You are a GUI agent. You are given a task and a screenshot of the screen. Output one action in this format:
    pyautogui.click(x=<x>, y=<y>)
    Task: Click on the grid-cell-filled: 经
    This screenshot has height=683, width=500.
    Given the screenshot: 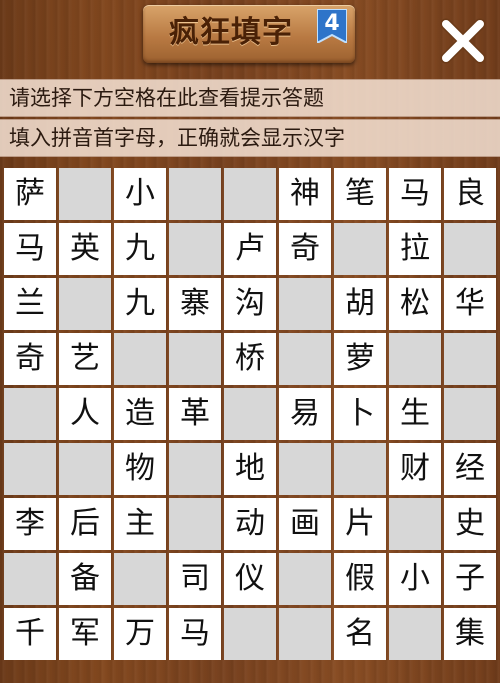 What is the action you would take?
    pyautogui.click(x=470, y=469)
    